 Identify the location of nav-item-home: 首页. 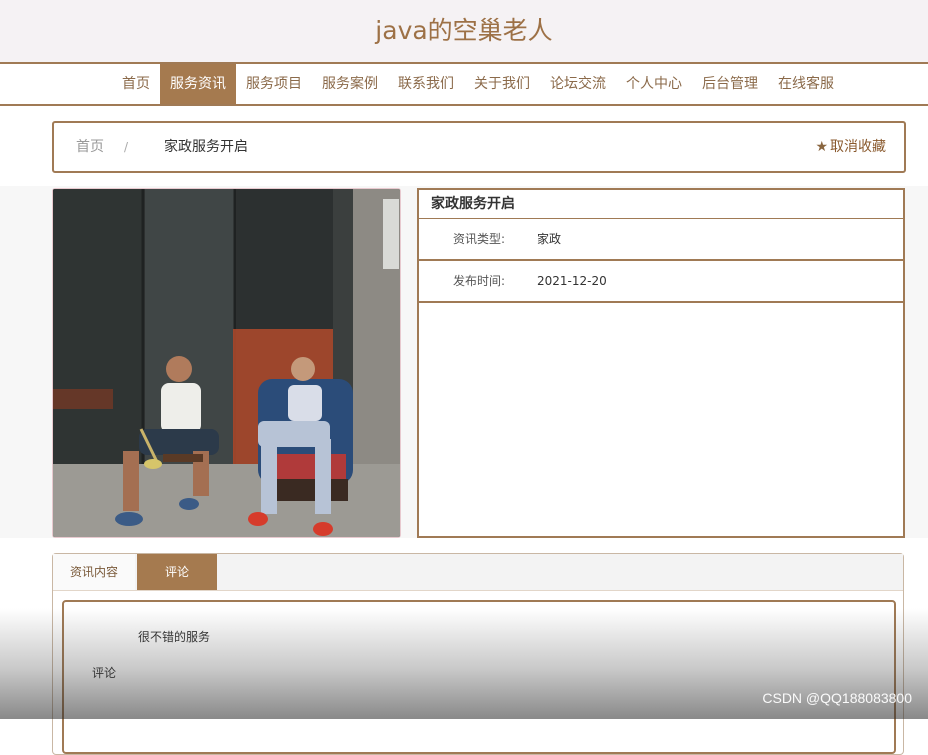
(136, 84).